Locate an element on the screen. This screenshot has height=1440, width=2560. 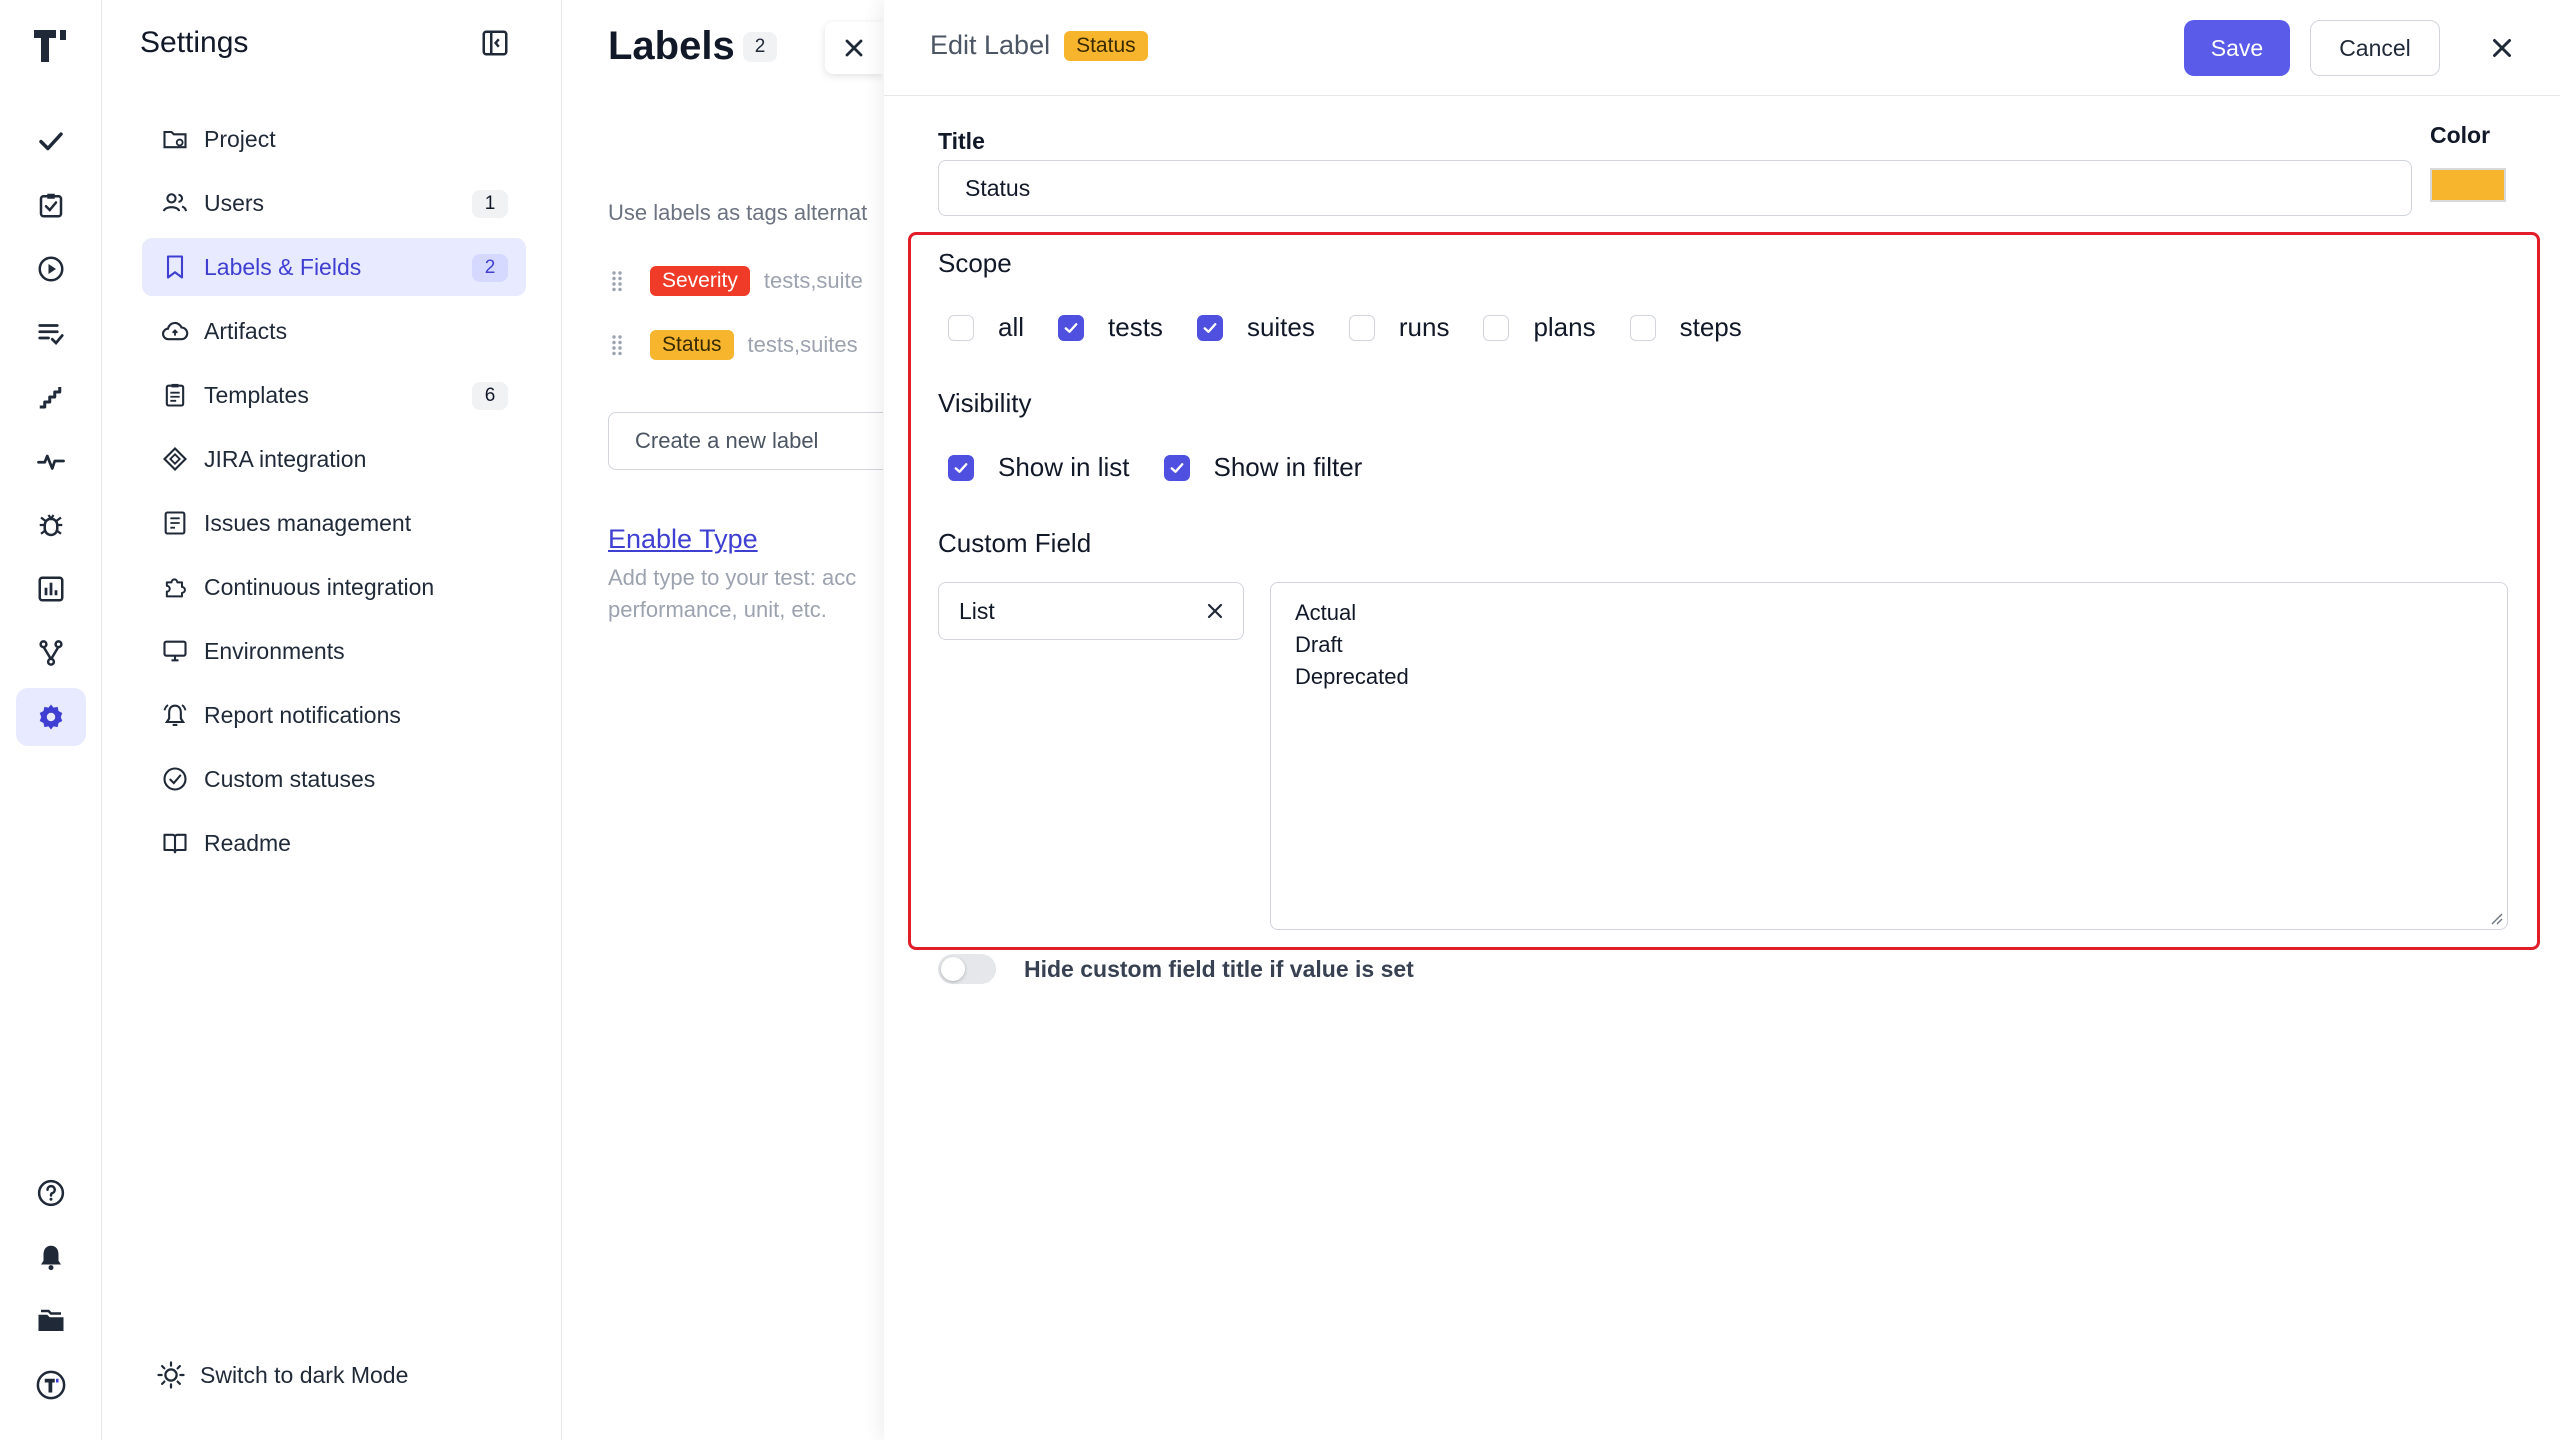
sidebar-item-artifacts: Artifacts is located at coordinates (334, 331).